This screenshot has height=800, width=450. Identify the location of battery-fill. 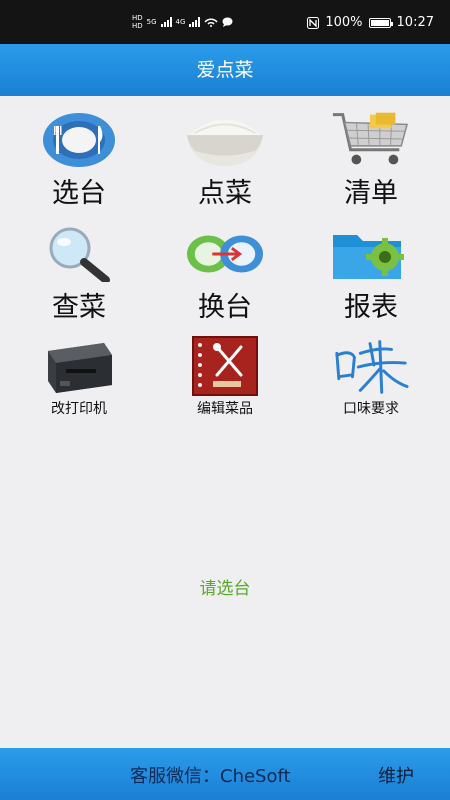
(379, 22).